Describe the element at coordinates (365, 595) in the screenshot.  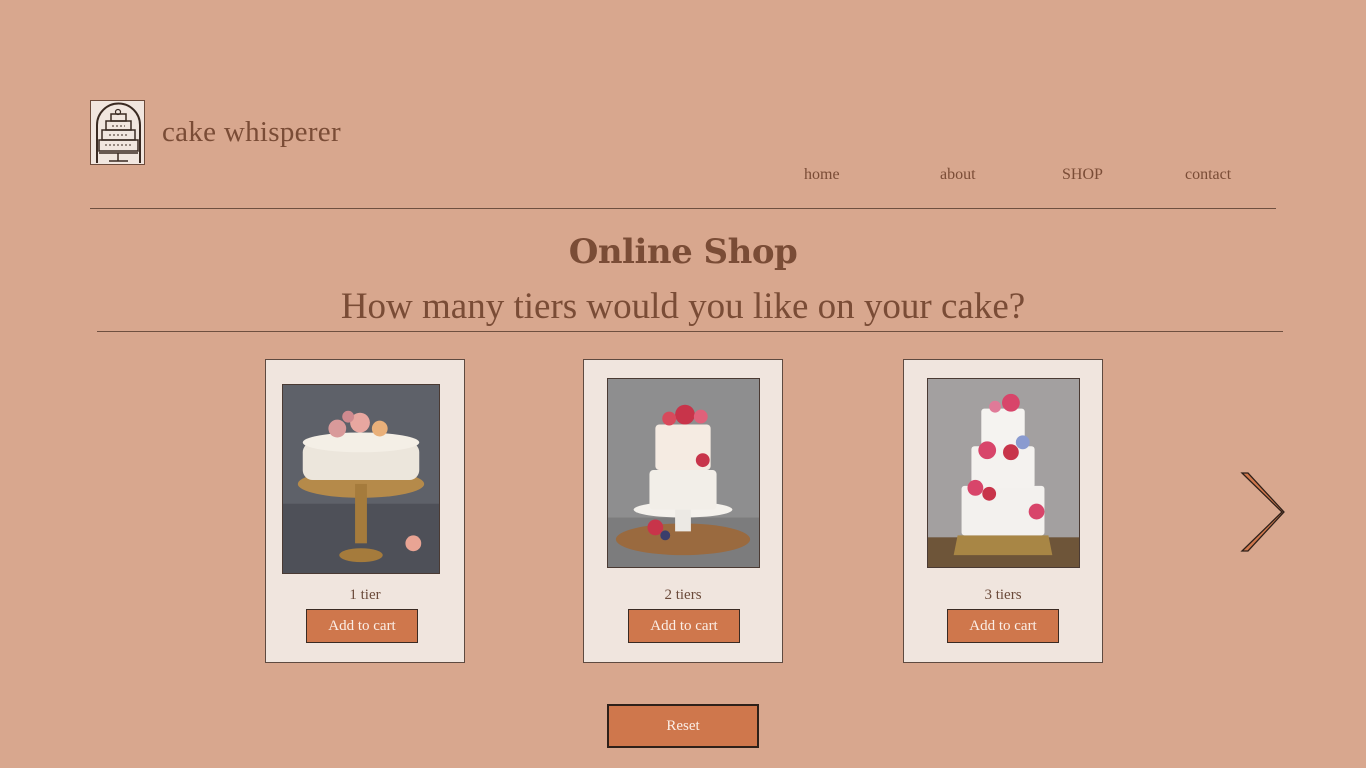
I see `product-label: 1 tier` at that location.